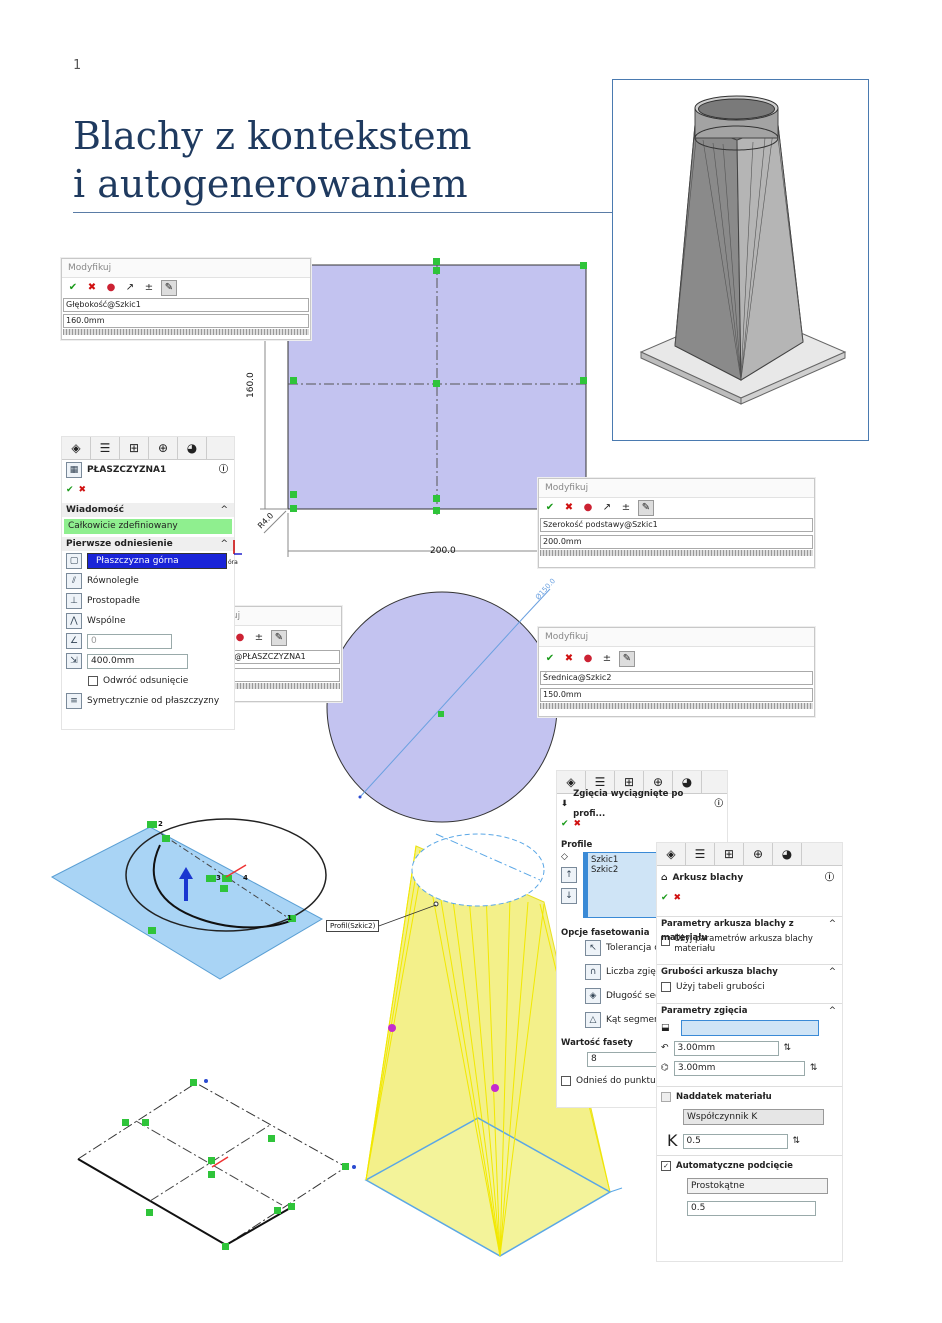 The width and height of the screenshot is (942, 1323). Describe the element at coordinates (93, 681) in the screenshot. I see `flip-offset-checkbox` at that location.